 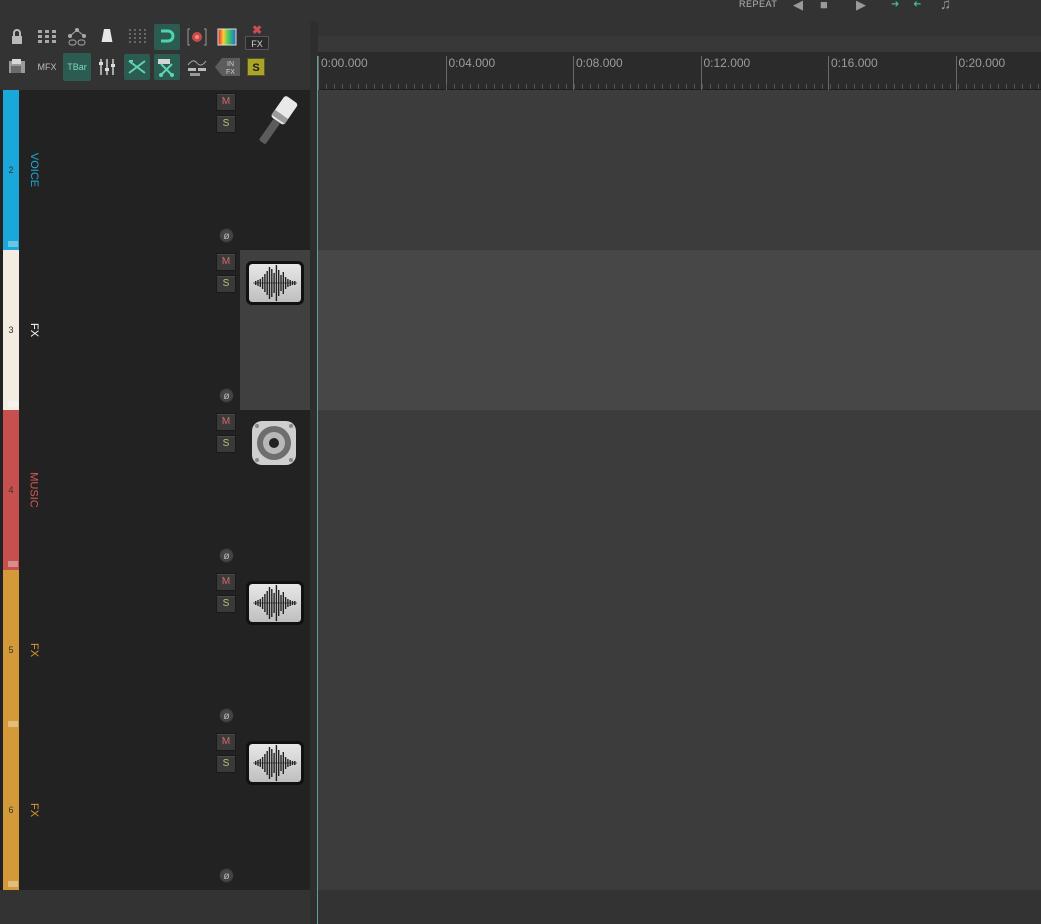 I want to click on lock-icon, so click(x=17, y=37).